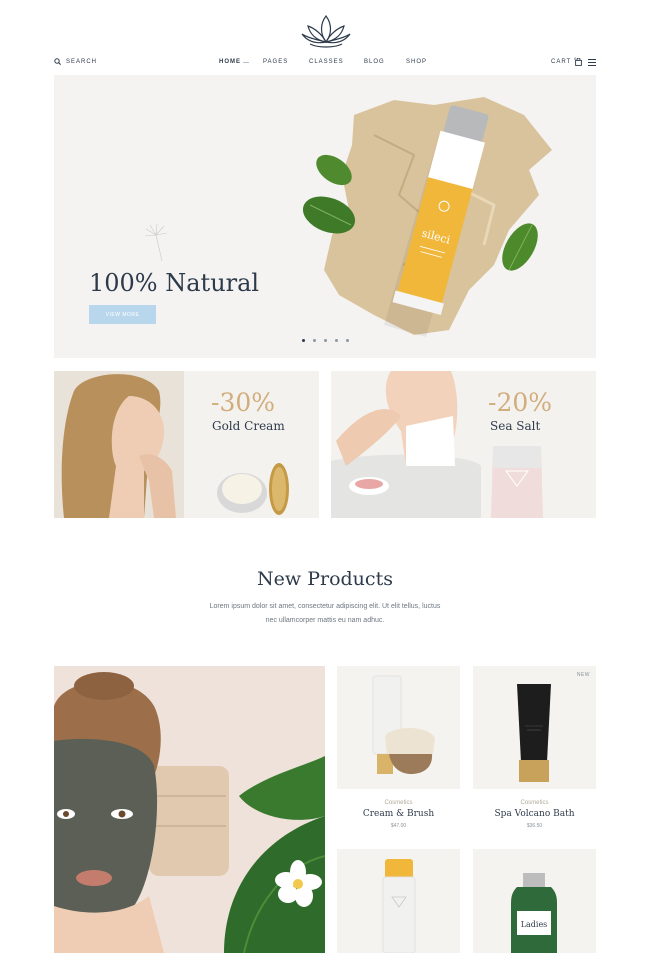  I want to click on cart-link: CART, so click(567, 62).